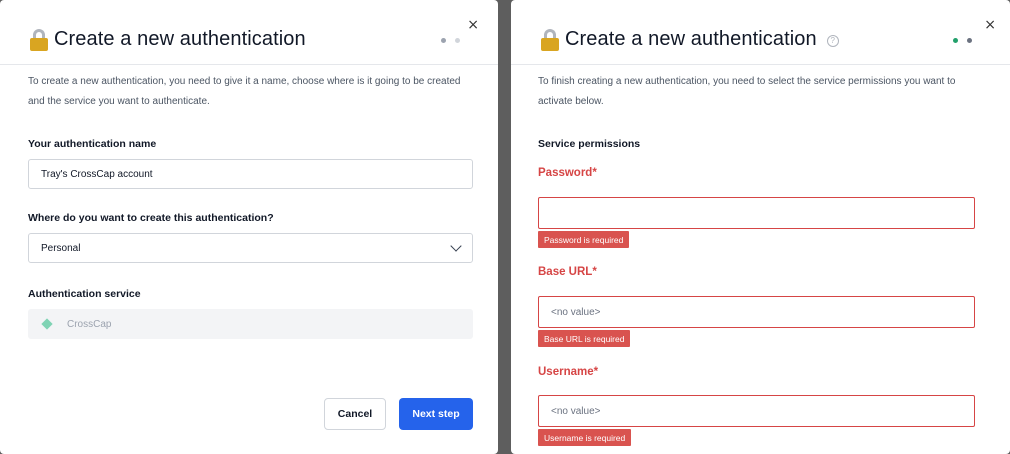  Describe the element at coordinates (567, 173) in the screenshot. I see `password-label: Password*` at that location.